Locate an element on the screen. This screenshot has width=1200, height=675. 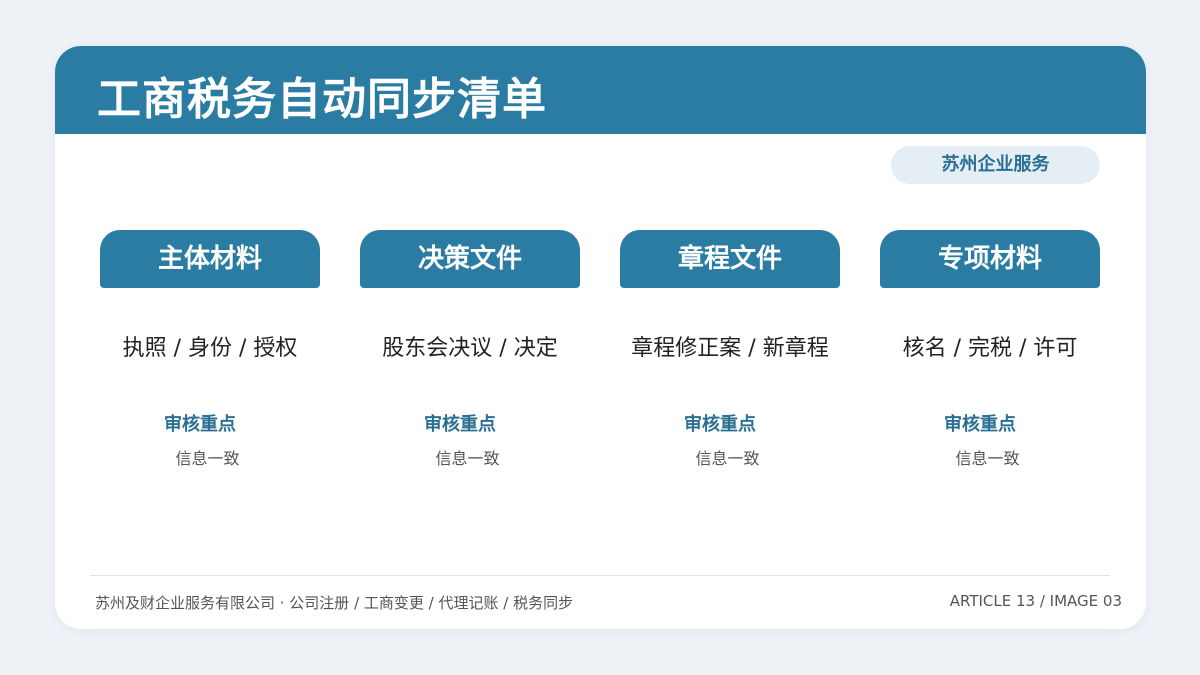
column-header: 专项材料 is located at coordinates (990, 259).